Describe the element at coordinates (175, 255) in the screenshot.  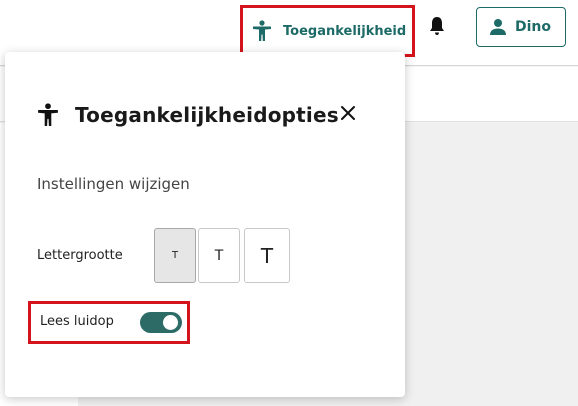
I see `font-size-small-button: T` at that location.